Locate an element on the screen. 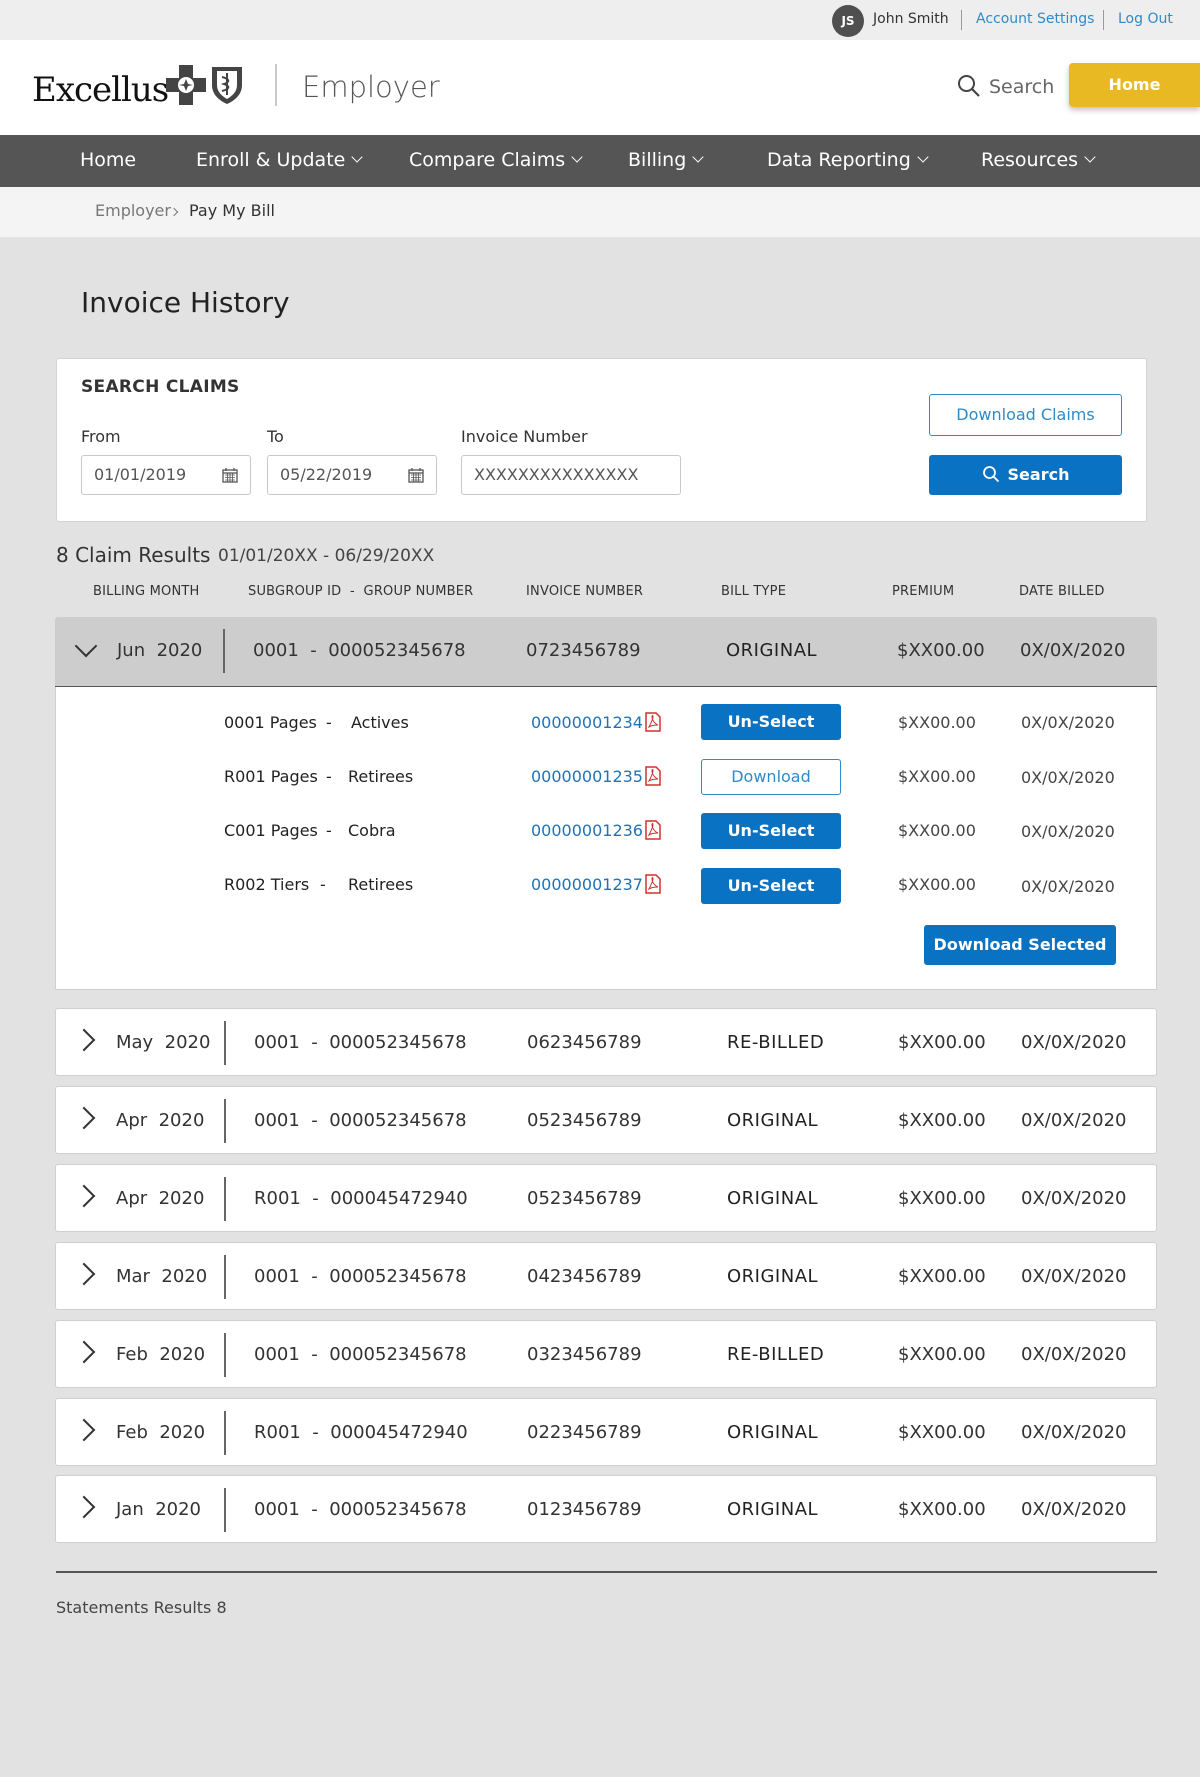 This screenshot has width=1200, height=1777. invoice-number: 0423456789 is located at coordinates (584, 1276).